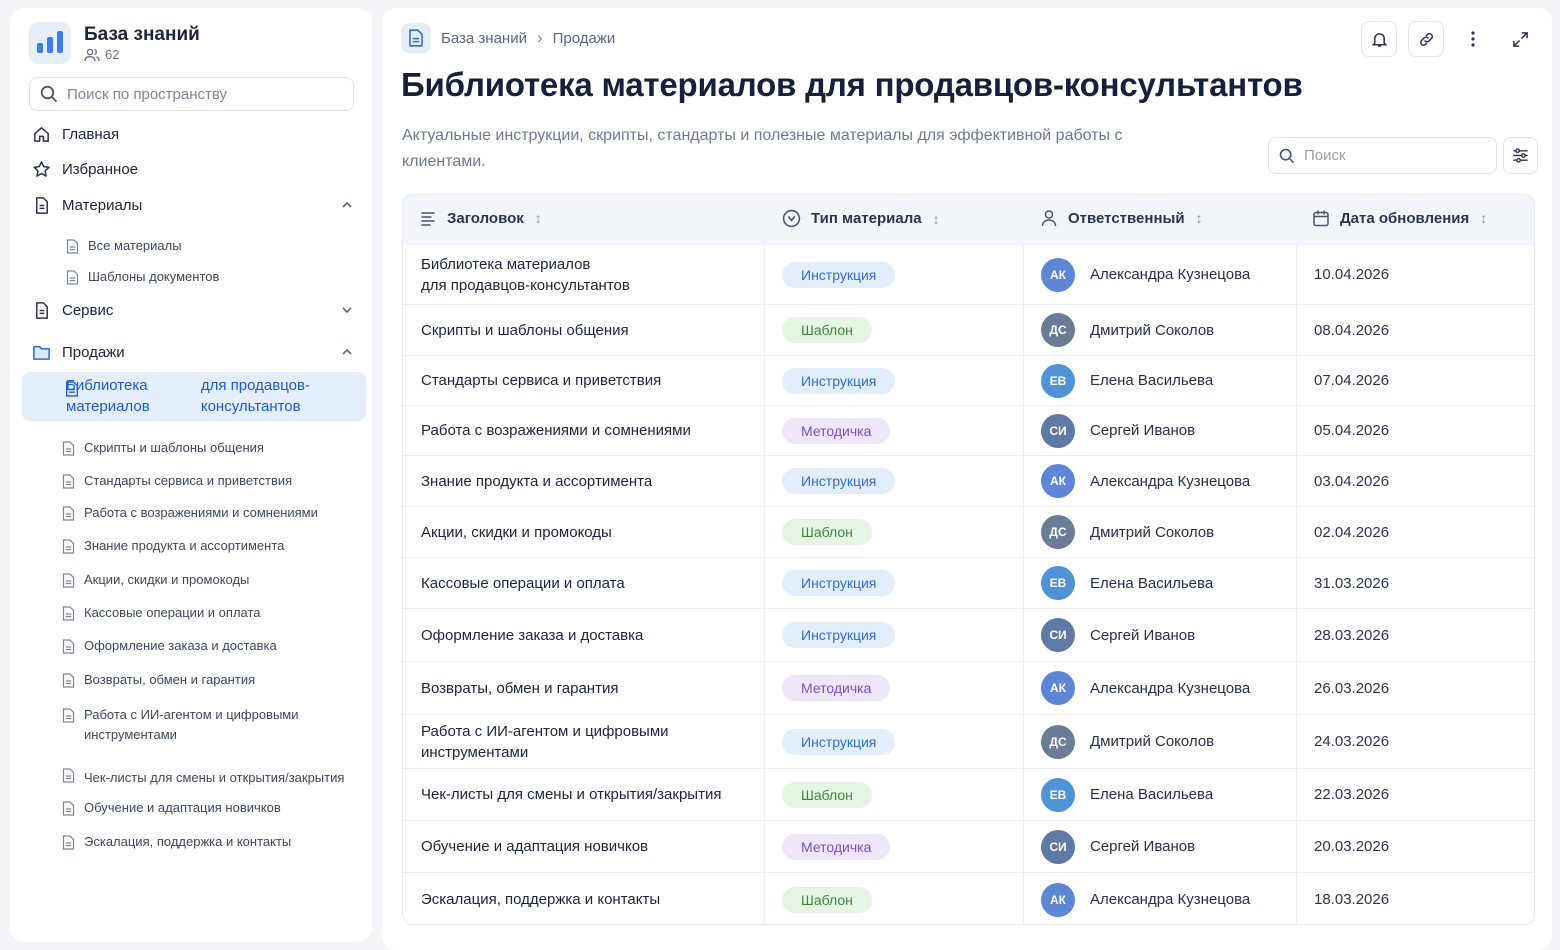  Describe the element at coordinates (207, 646) in the screenshot. I see `sidebar-subitem-sales: Оформление заказа и доставка` at that location.